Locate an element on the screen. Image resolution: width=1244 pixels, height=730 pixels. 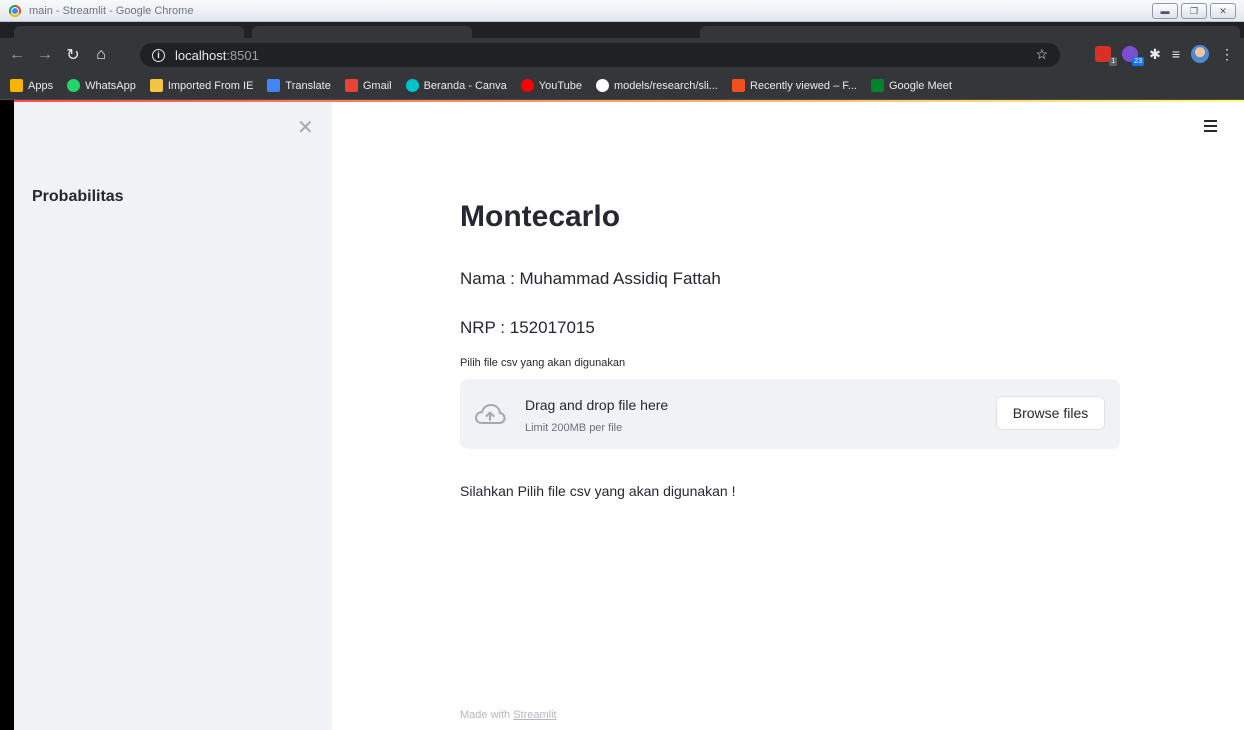
bookmark-gmail: Gmail is located at coordinates (368, 85).